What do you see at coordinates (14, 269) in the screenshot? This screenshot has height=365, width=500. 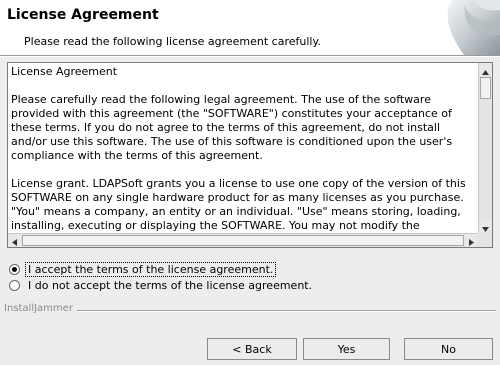 I see `accept-radio` at bounding box center [14, 269].